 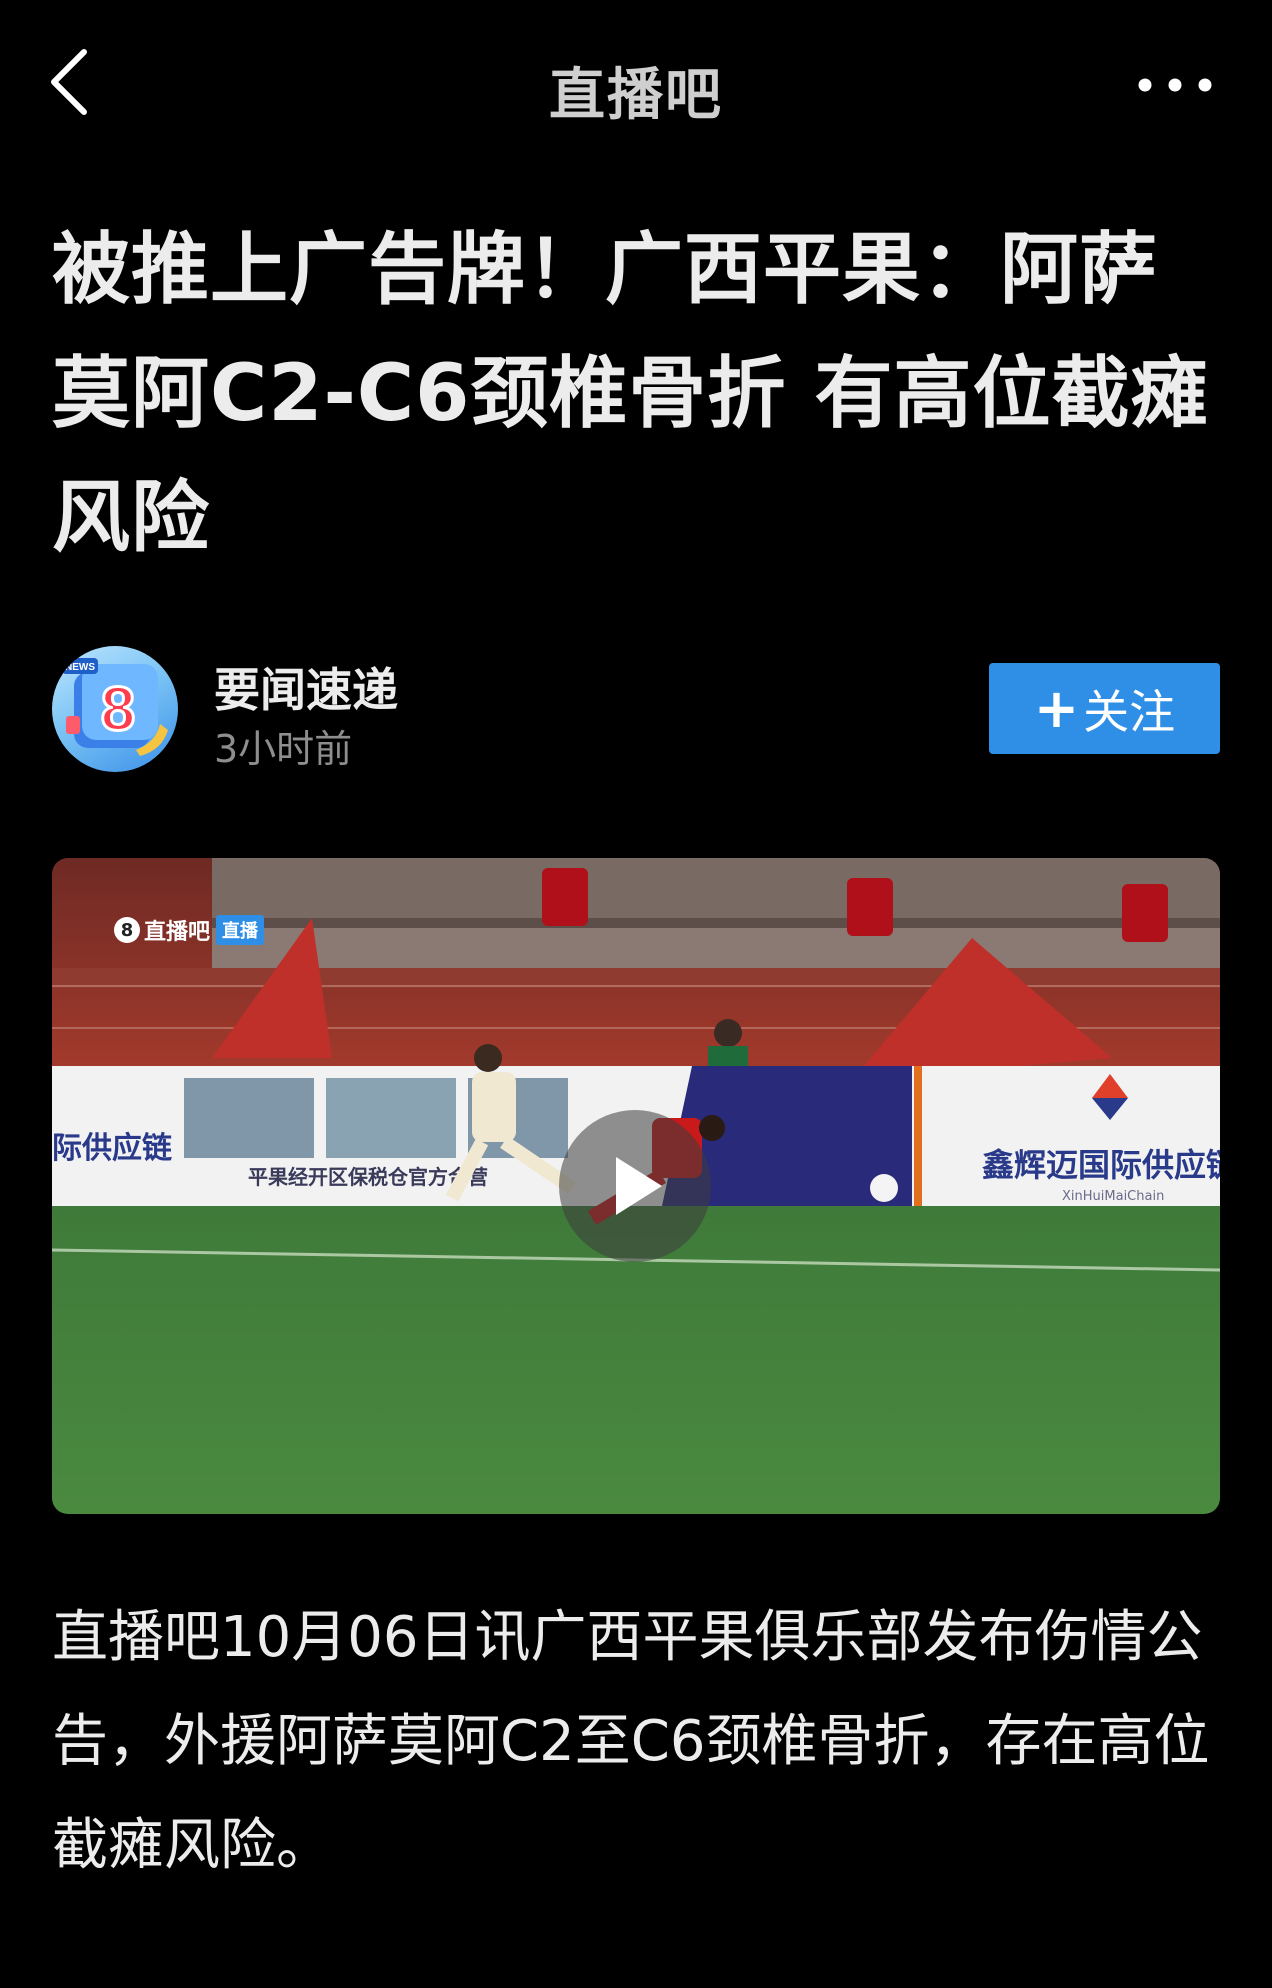 What do you see at coordinates (80, 667) in the screenshot?
I see `avatar-badge-text: NEWS` at bounding box center [80, 667].